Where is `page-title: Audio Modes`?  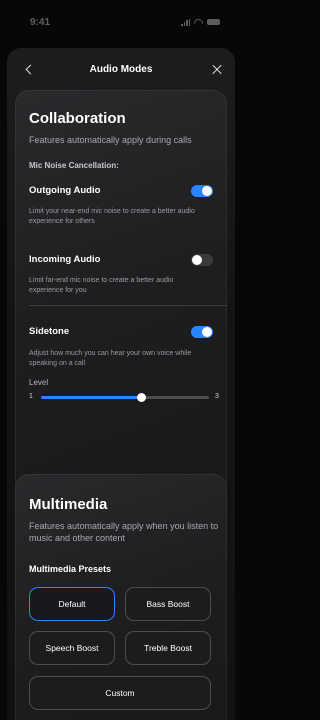 page-title: Audio Modes is located at coordinates (121, 69).